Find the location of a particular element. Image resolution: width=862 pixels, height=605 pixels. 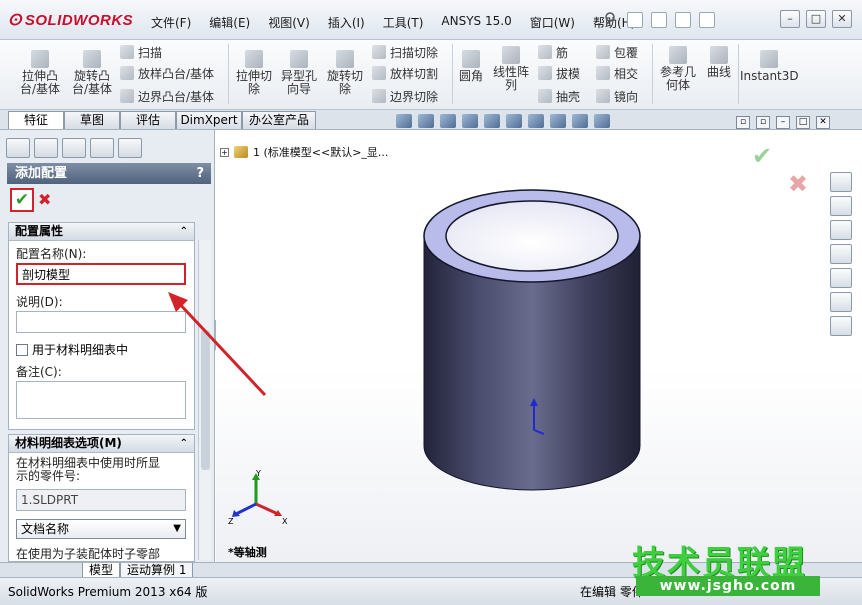

document-name-select: 文档名称 ▼ is located at coordinates (101, 529).